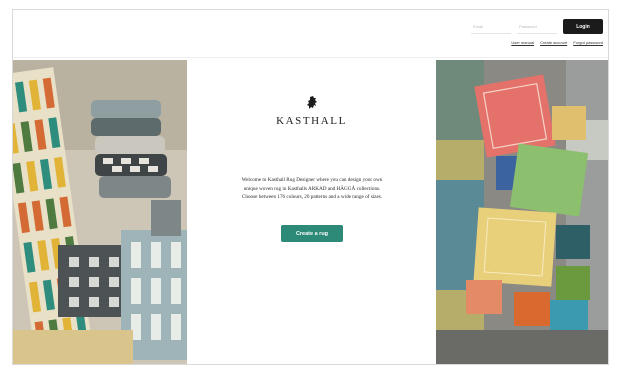 This screenshot has height=367, width=617. Describe the element at coordinates (491, 26) in the screenshot. I see `email-input` at that location.